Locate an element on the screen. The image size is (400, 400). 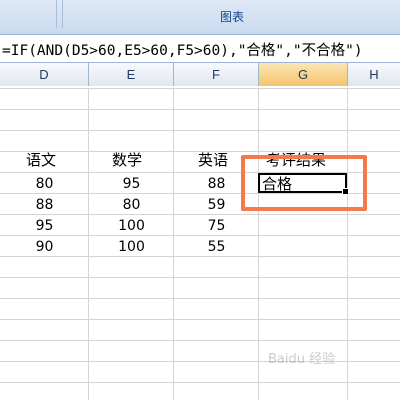
ribbon-separator is located at coordinates (62, 14).